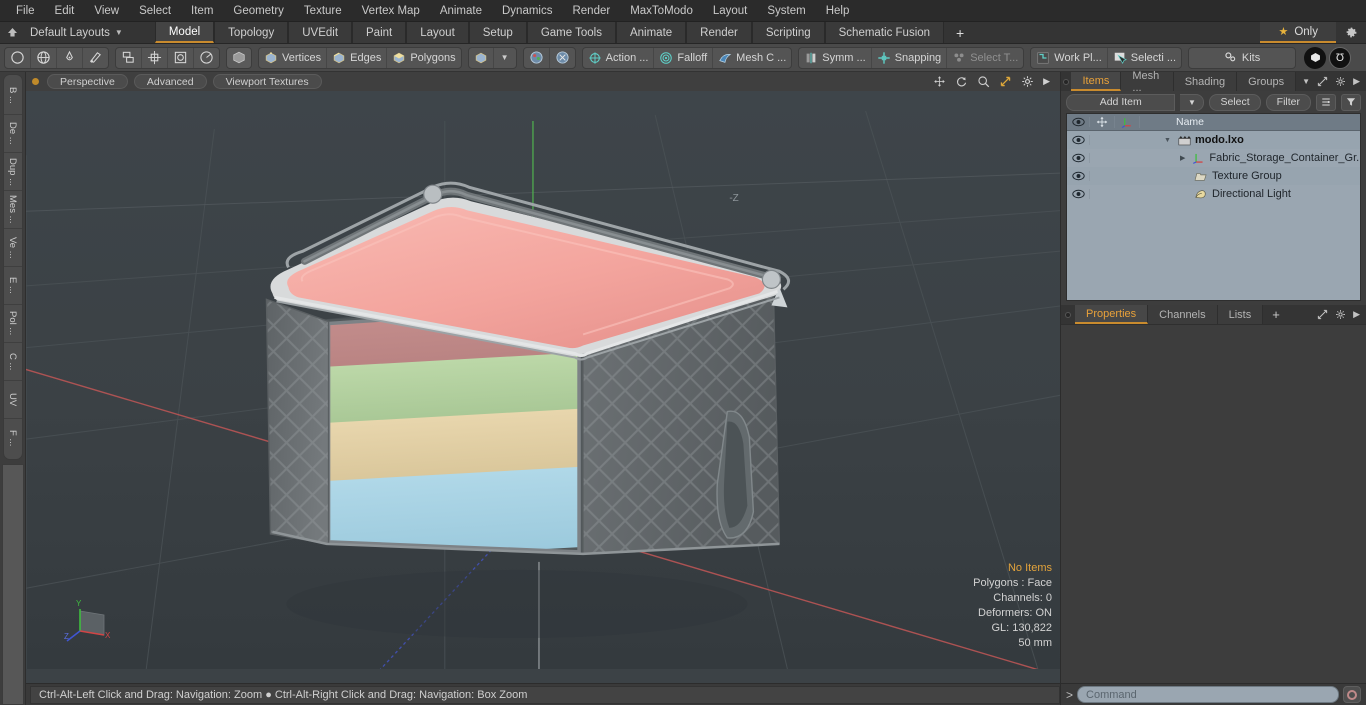 This screenshot has width=1366, height=705. I want to click on tab-setup: Setup, so click(497, 32).